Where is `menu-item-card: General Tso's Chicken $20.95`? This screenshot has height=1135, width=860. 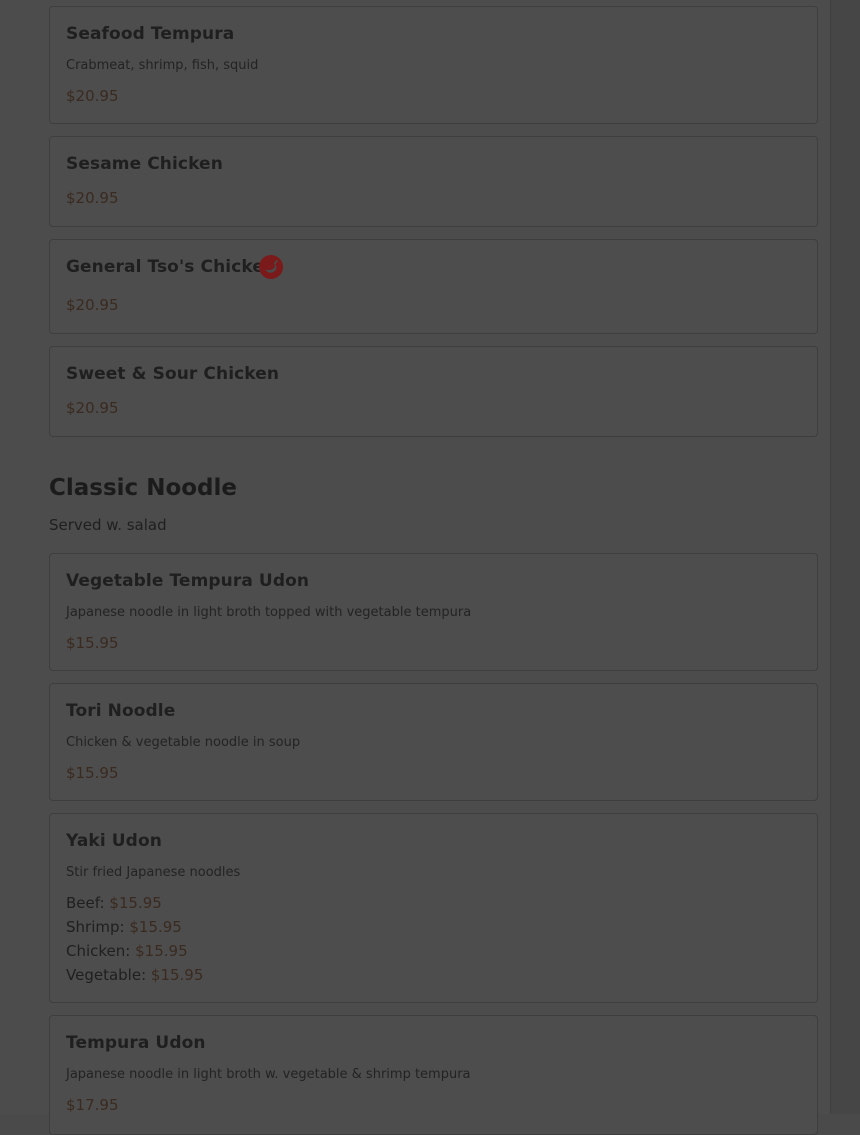
menu-item-card: General Tso's Chicken $20.95 is located at coordinates (433, 286).